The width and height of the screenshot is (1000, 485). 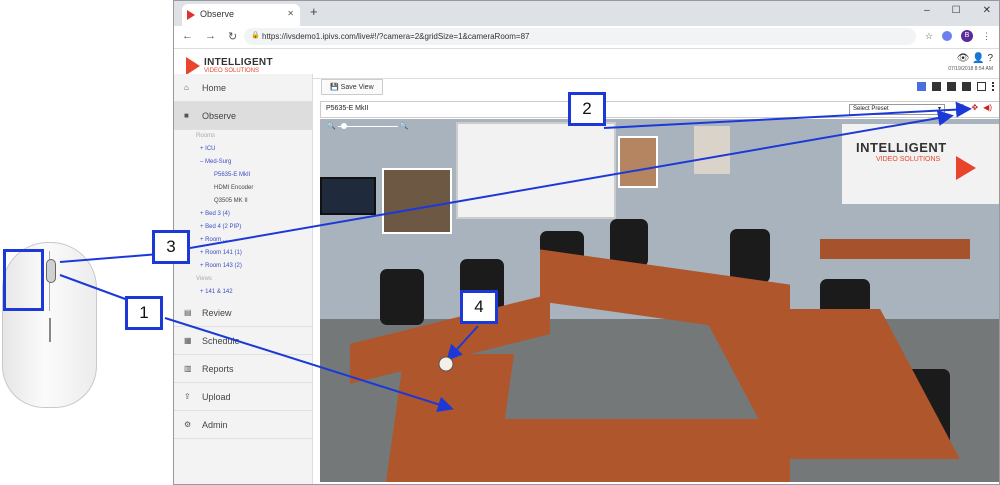 What do you see at coordinates (243, 341) in the screenshot?
I see `sidebar-item-schedule: ▦ Schedule` at bounding box center [243, 341].